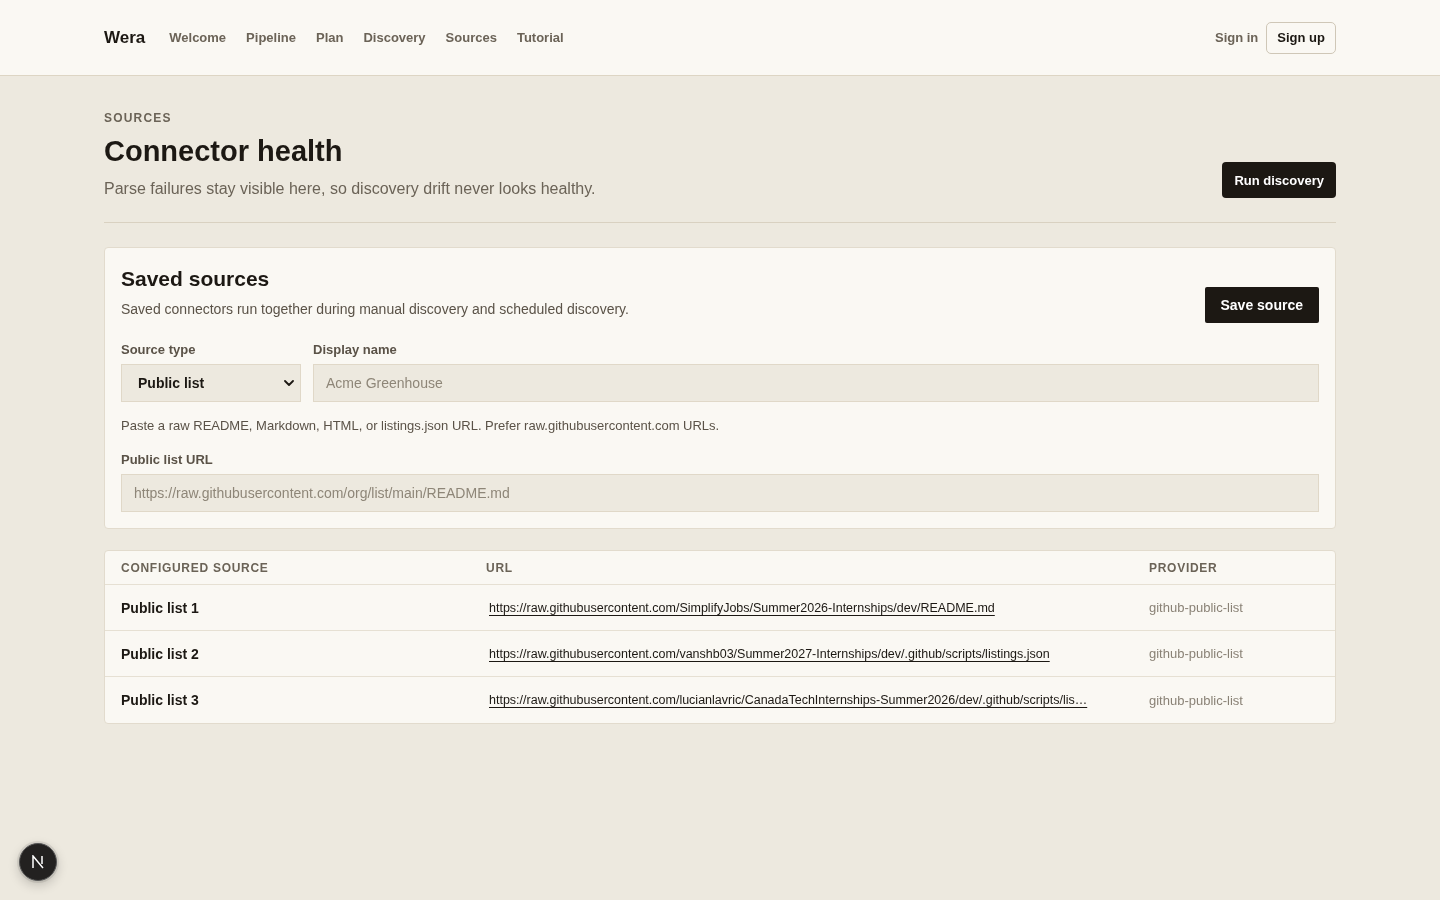 Image resolution: width=1440 pixels, height=900 pixels. Describe the element at coordinates (540, 37) in the screenshot. I see `nav-link: Tutorial` at that location.